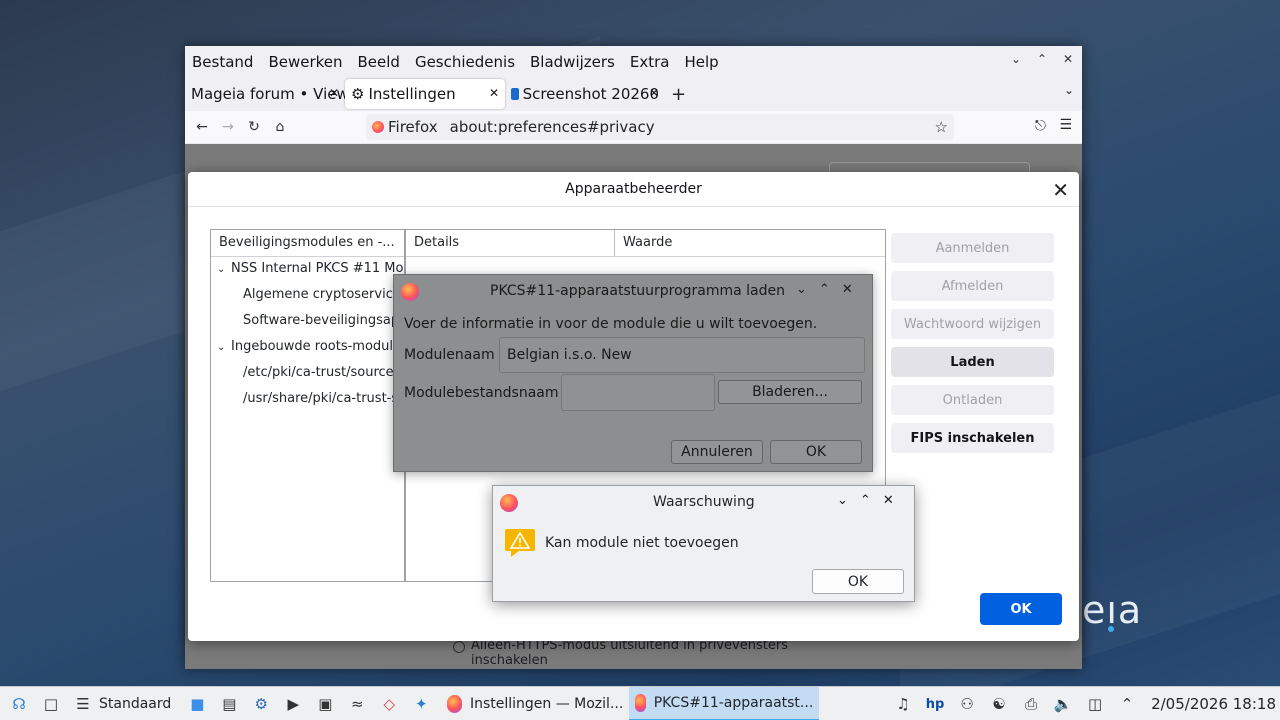  I want to click on warning-icon, so click(520, 543).